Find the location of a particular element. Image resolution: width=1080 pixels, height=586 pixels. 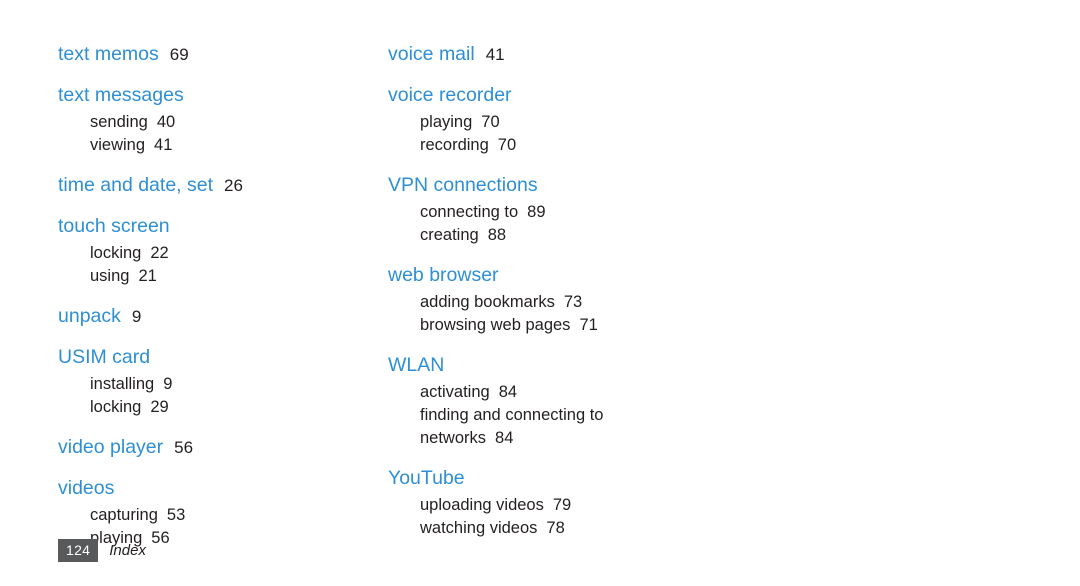

index-subentry: locking 29 is located at coordinates (239, 407).